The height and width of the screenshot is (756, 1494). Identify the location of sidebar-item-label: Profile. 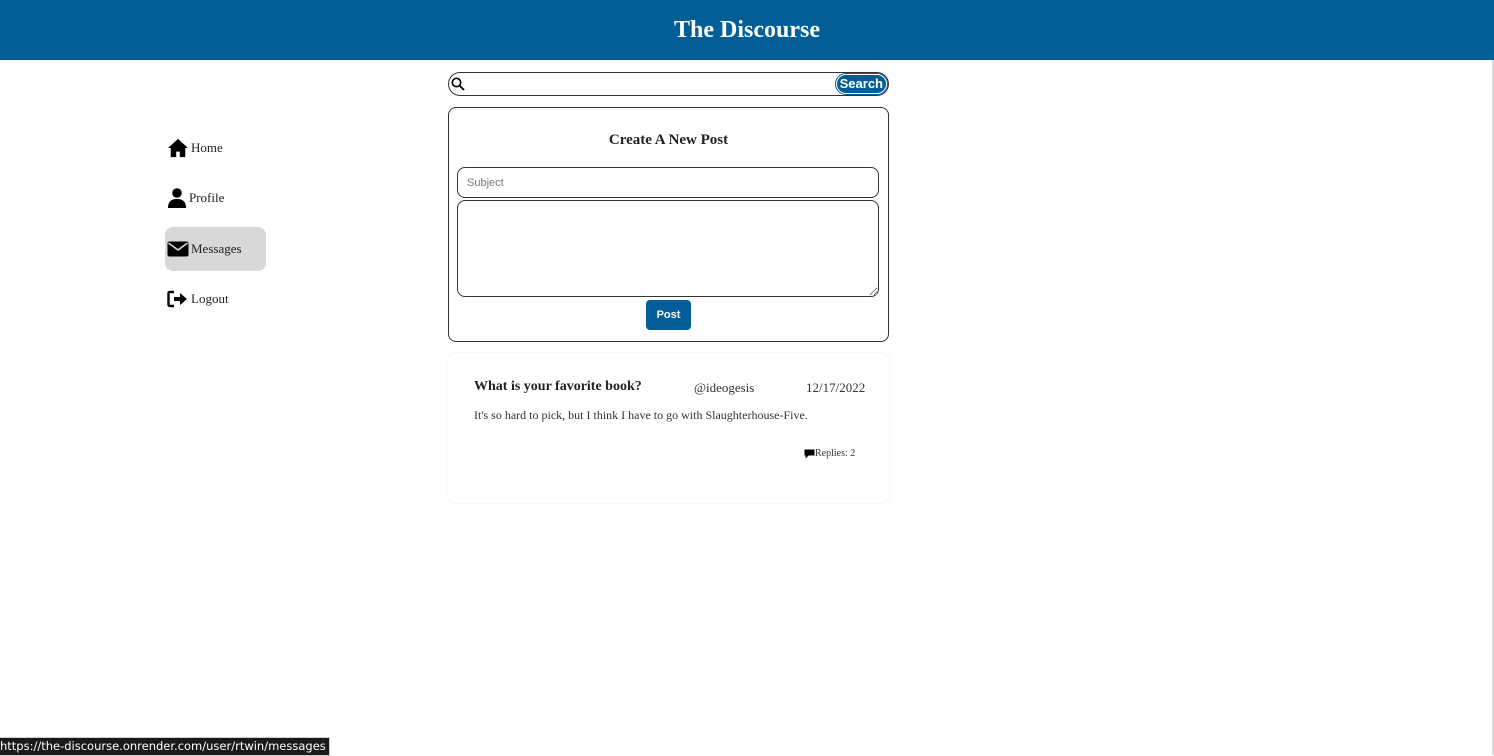
(207, 197).